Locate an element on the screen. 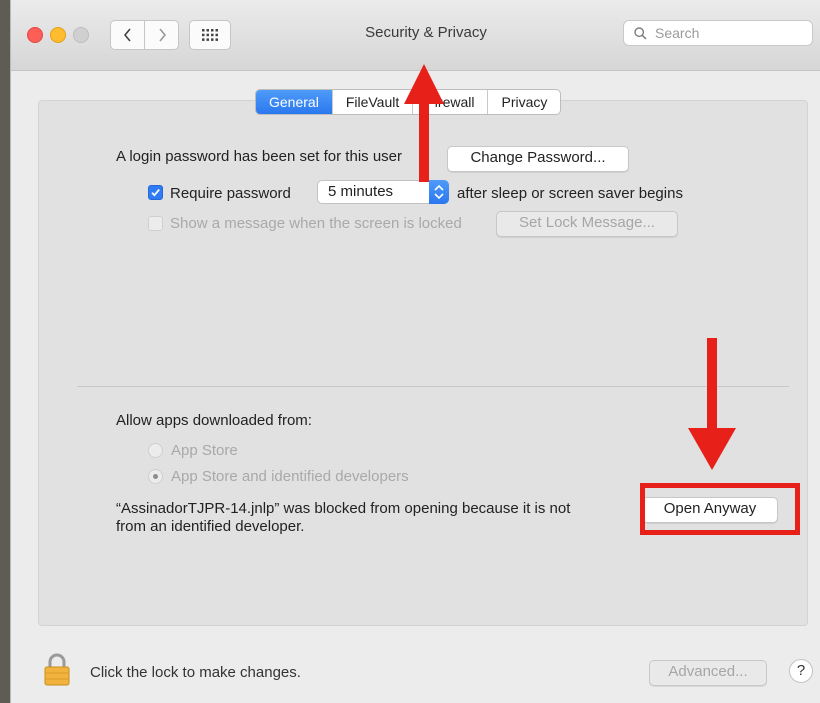  arrow-up-icon is located at coordinates (424, 123).